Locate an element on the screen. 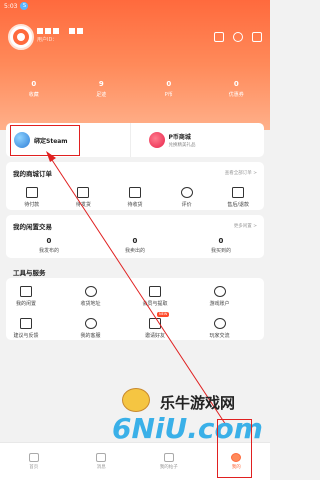 This screenshot has width=320, height=480. tool-label: 会员与提取 is located at coordinates (155, 304).